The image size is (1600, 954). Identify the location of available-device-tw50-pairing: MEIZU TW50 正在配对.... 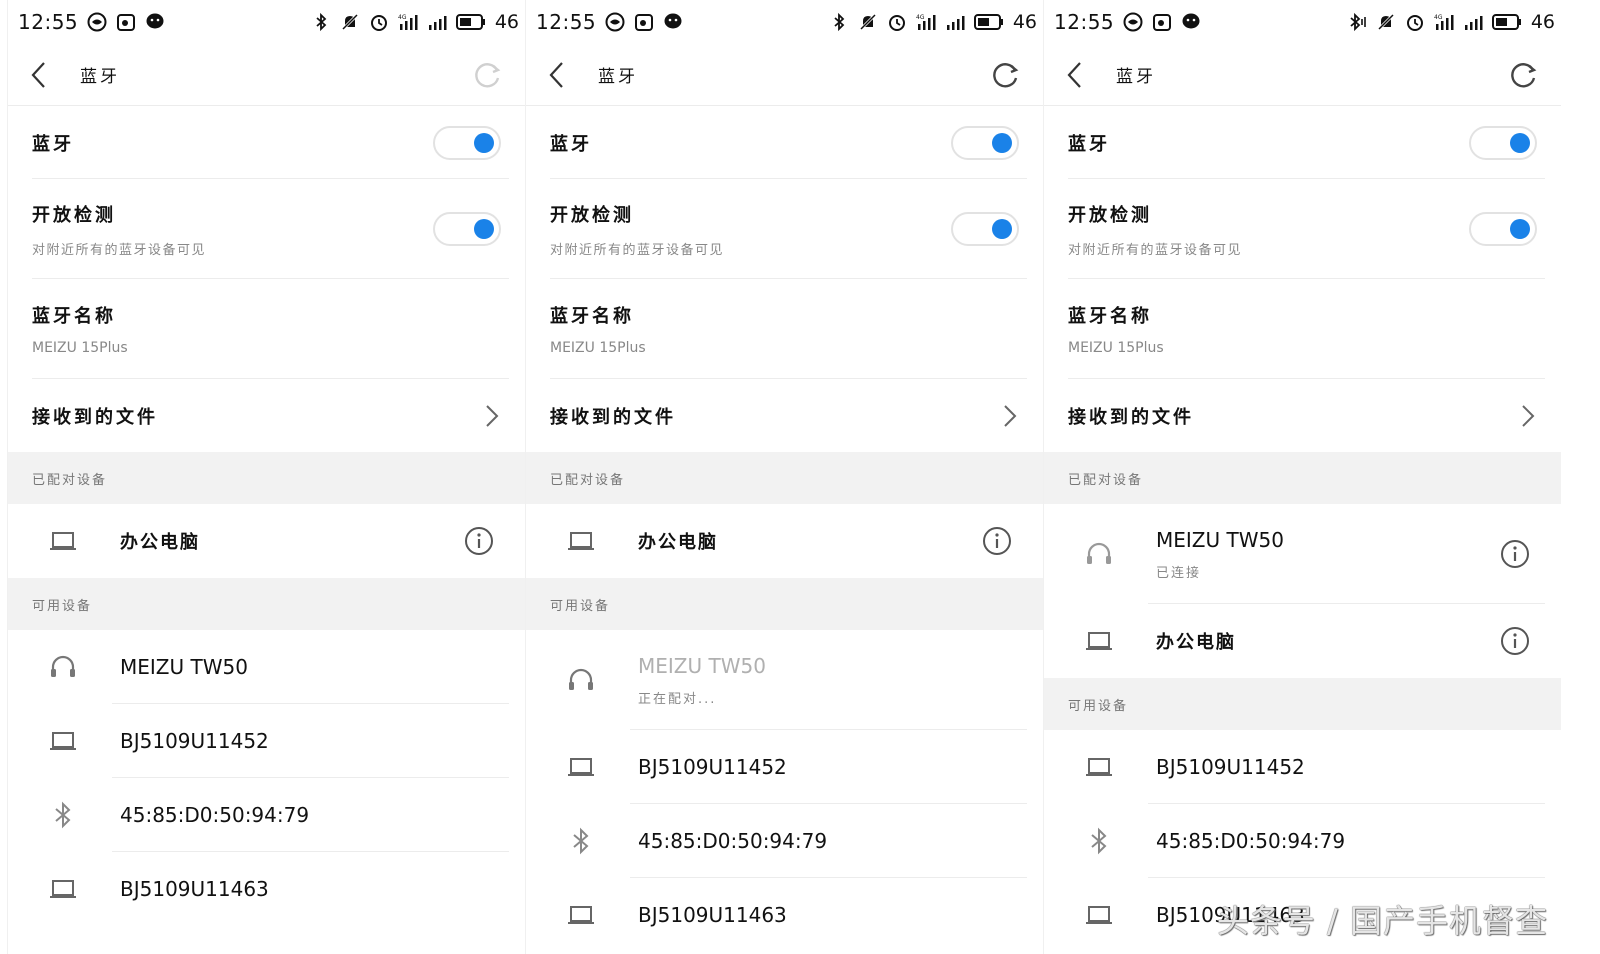
(784, 680).